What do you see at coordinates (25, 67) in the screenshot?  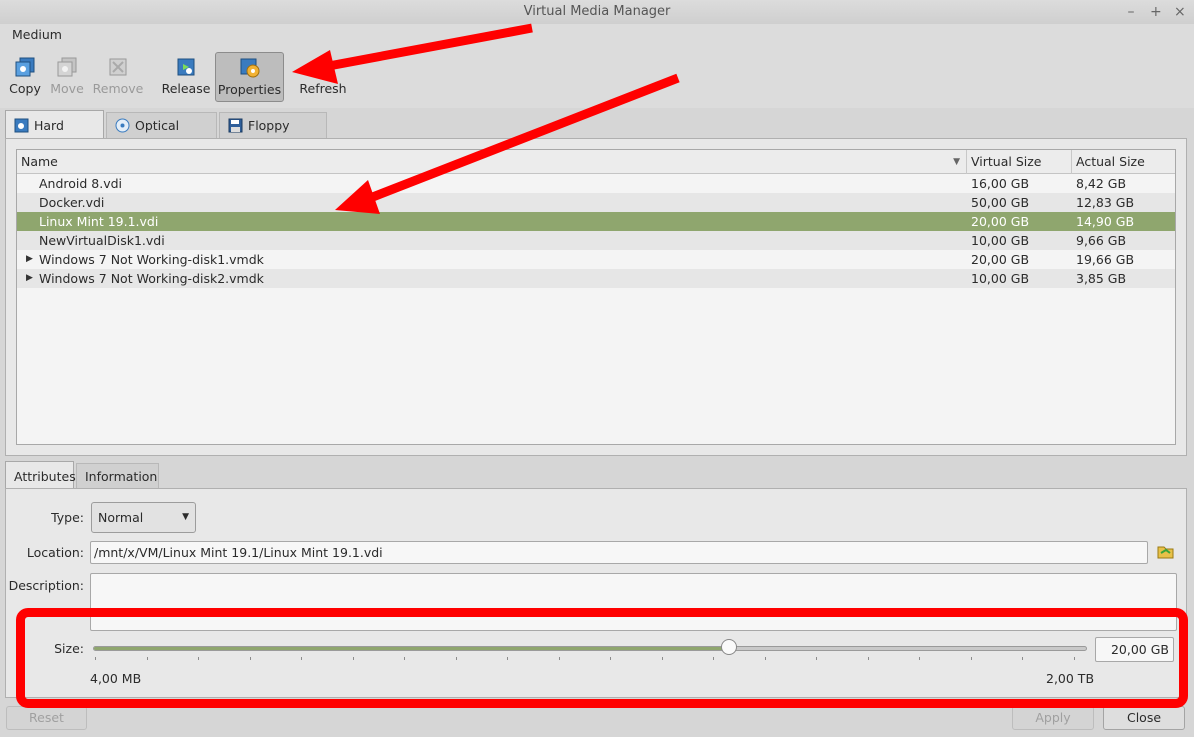 I see `copy-disk-icon` at bounding box center [25, 67].